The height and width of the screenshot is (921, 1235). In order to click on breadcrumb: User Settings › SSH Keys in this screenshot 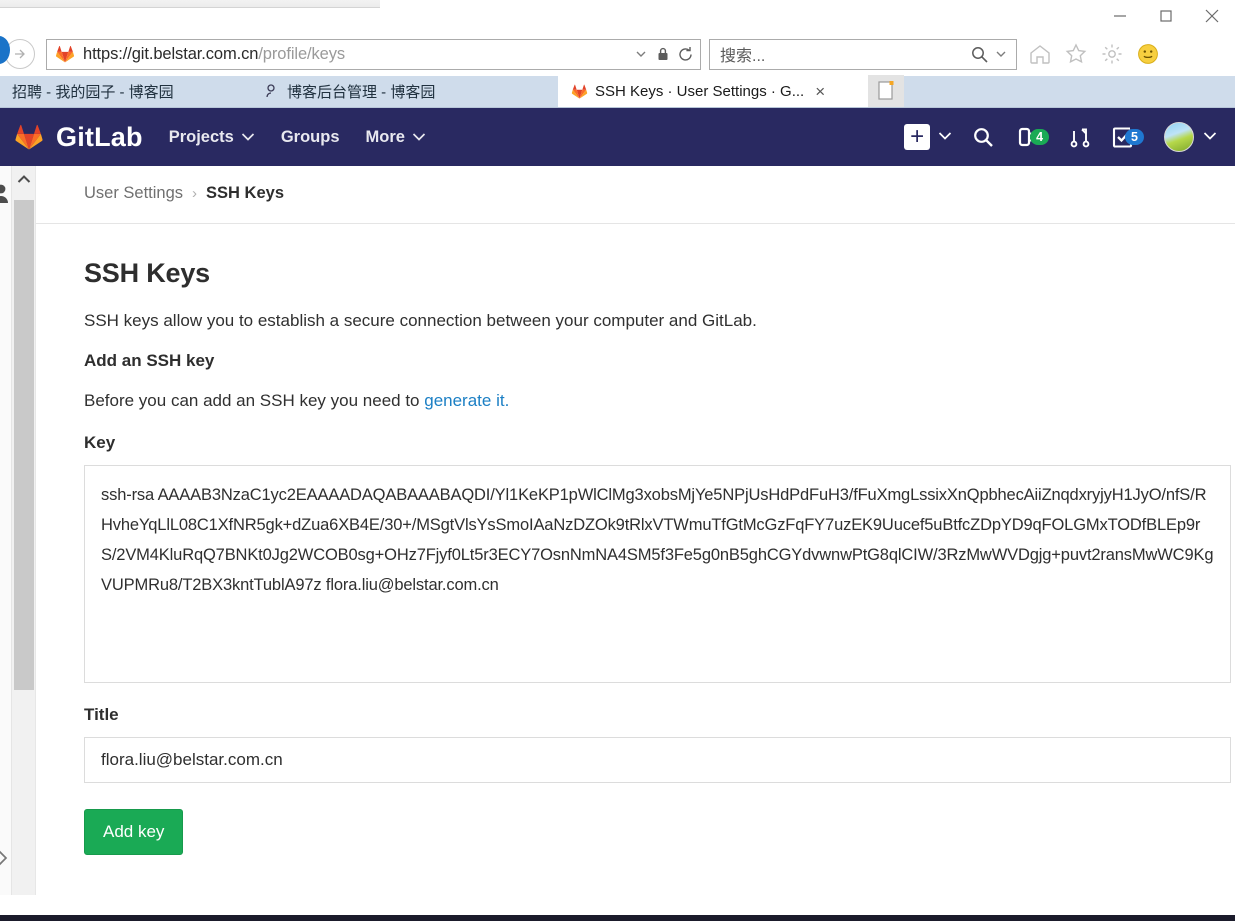, I will do `click(659, 193)`.